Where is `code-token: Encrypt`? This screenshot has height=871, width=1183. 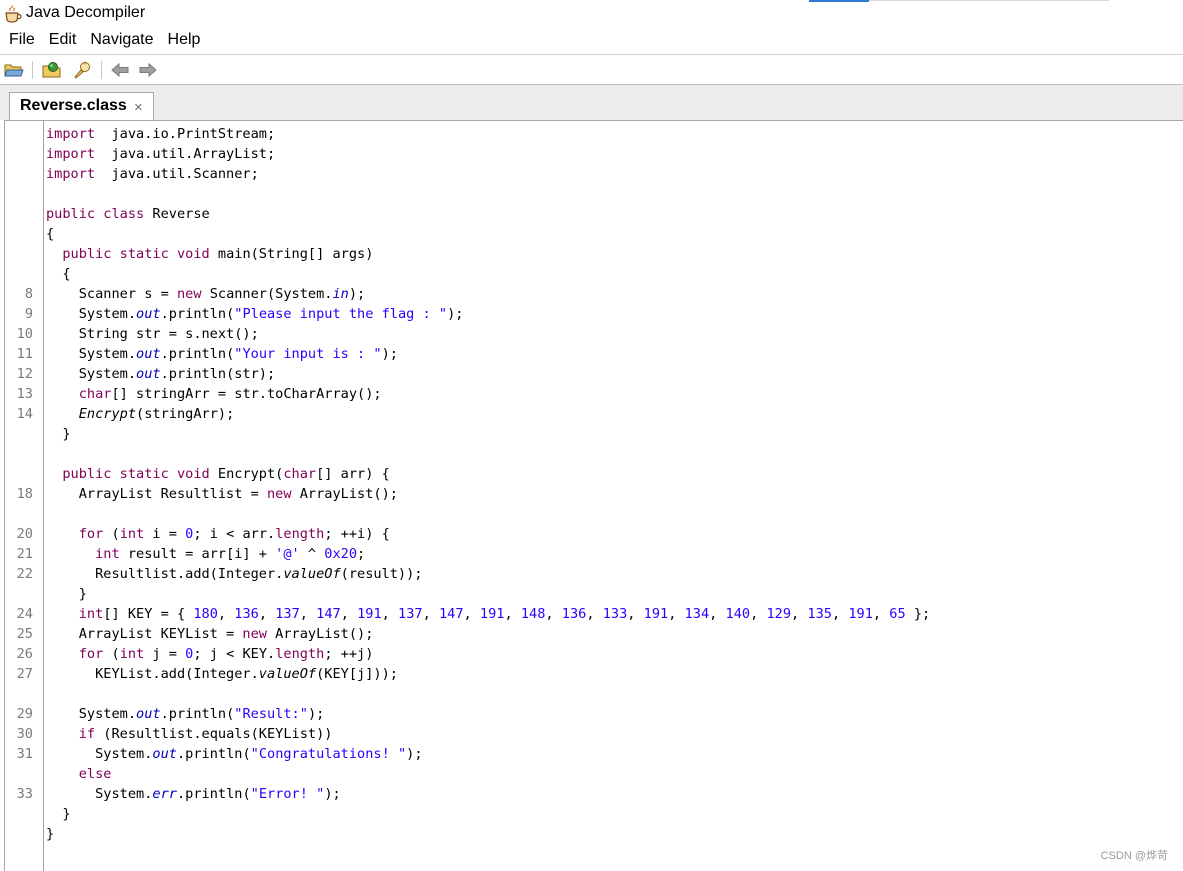
code-token: Encrypt is located at coordinates (107, 414).